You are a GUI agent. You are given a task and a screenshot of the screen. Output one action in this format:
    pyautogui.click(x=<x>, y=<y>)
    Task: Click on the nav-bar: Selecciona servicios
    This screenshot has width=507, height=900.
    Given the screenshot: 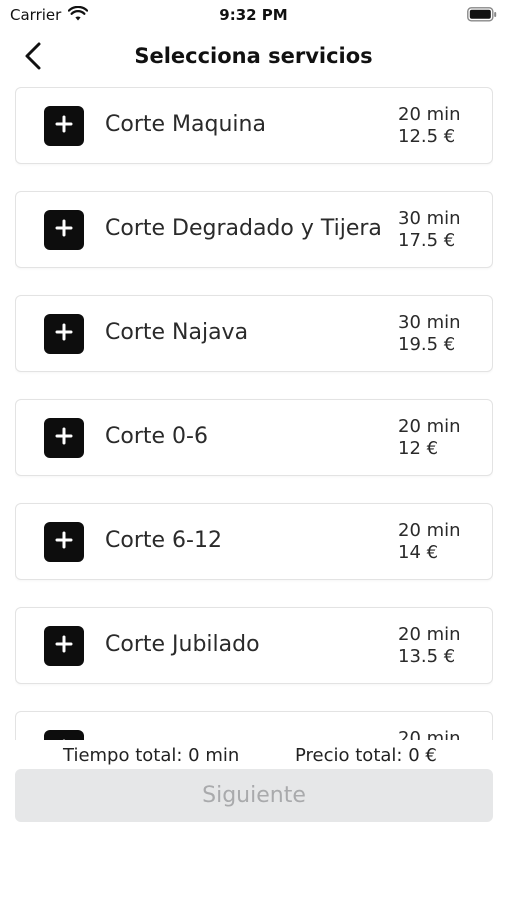 What is the action you would take?
    pyautogui.click(x=253, y=57)
    